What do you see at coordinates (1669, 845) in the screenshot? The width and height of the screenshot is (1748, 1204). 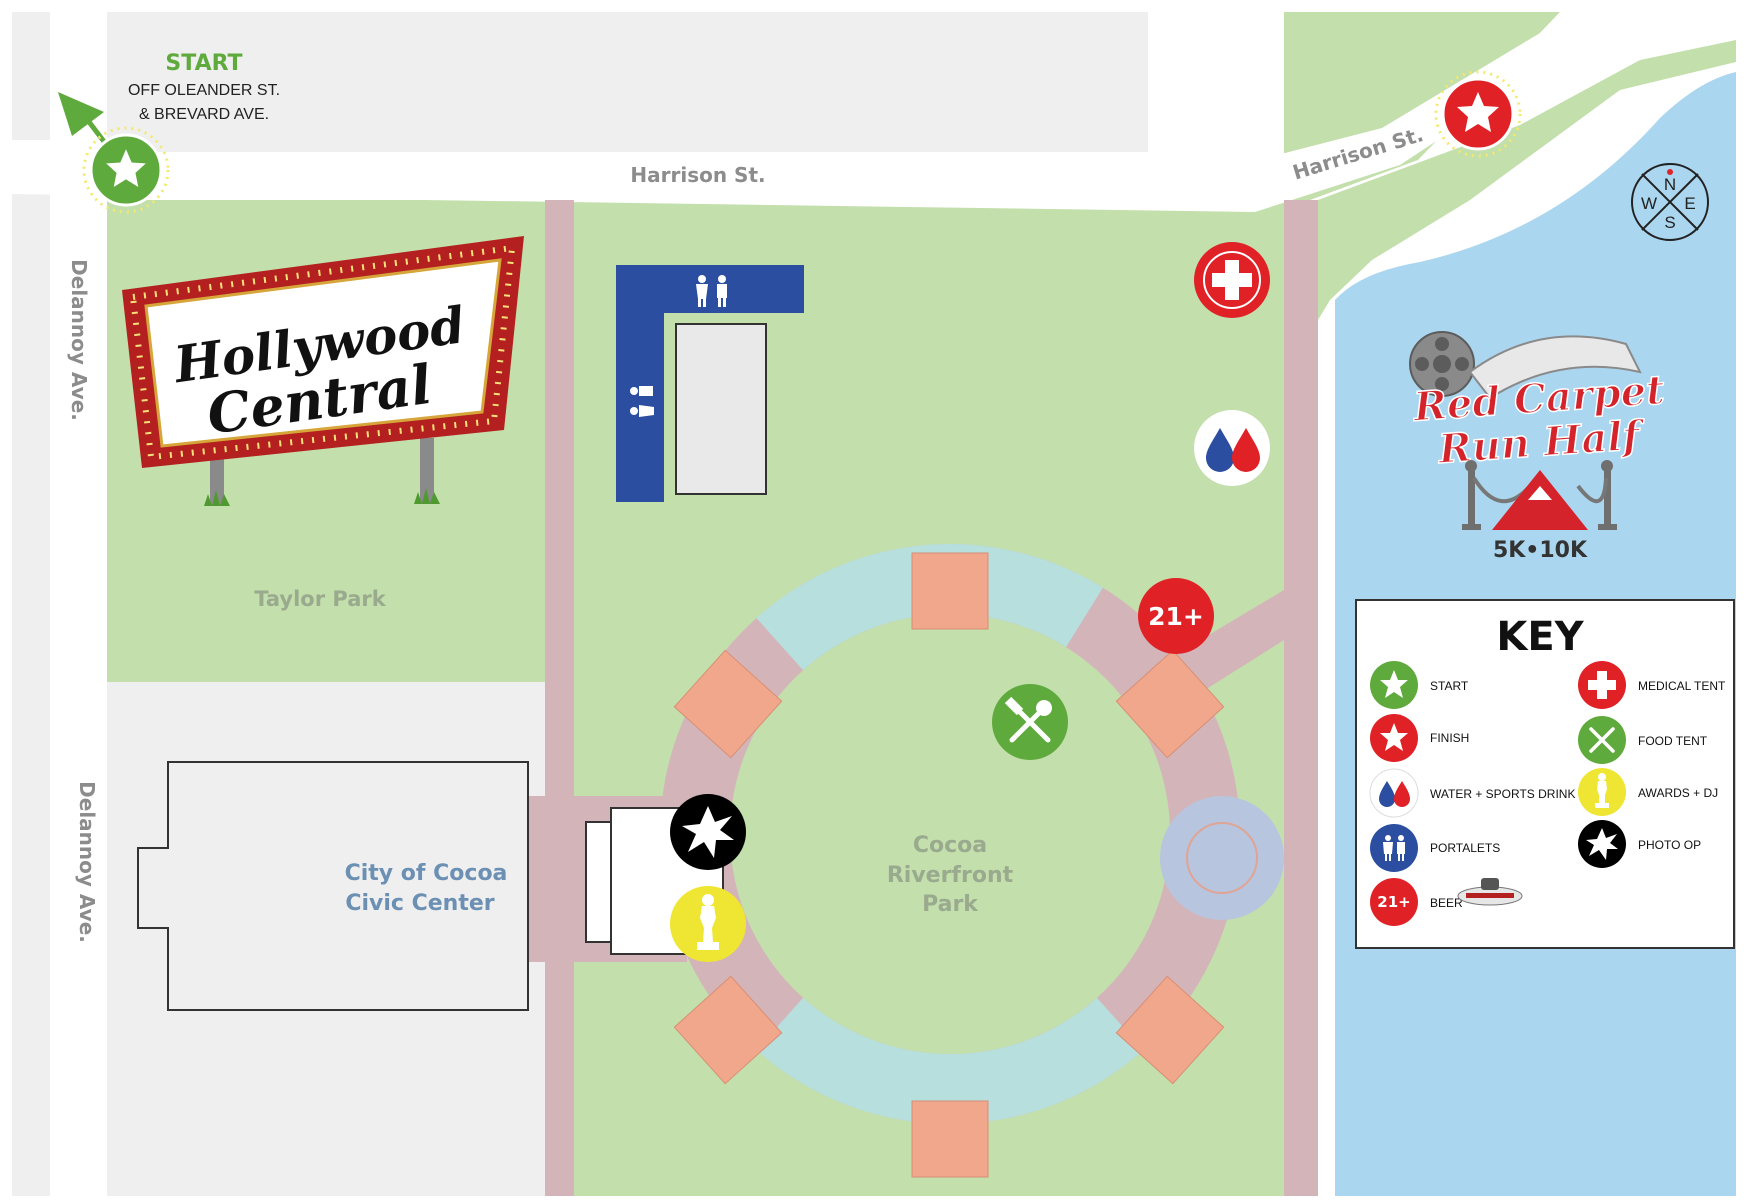 I see `key-label-photo: PHOTO OP` at bounding box center [1669, 845].